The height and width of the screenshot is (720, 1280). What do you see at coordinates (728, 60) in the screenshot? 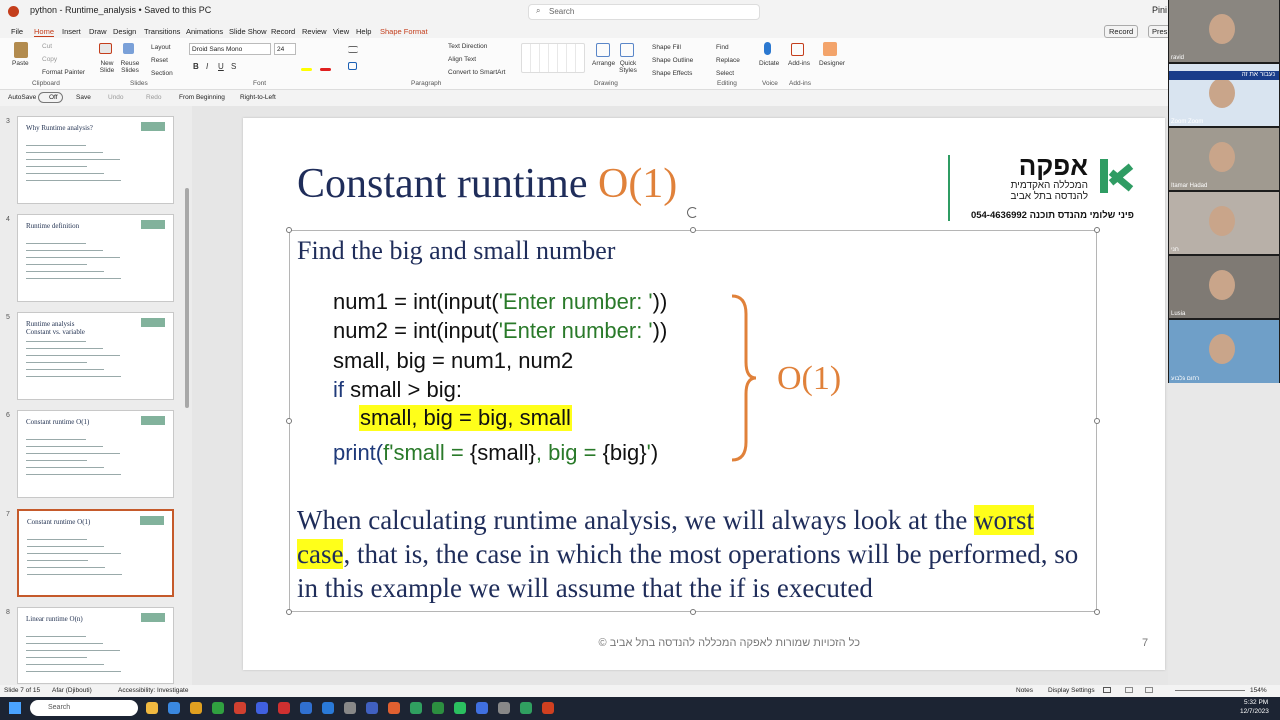
I see `replace-button: Replace` at bounding box center [728, 60].